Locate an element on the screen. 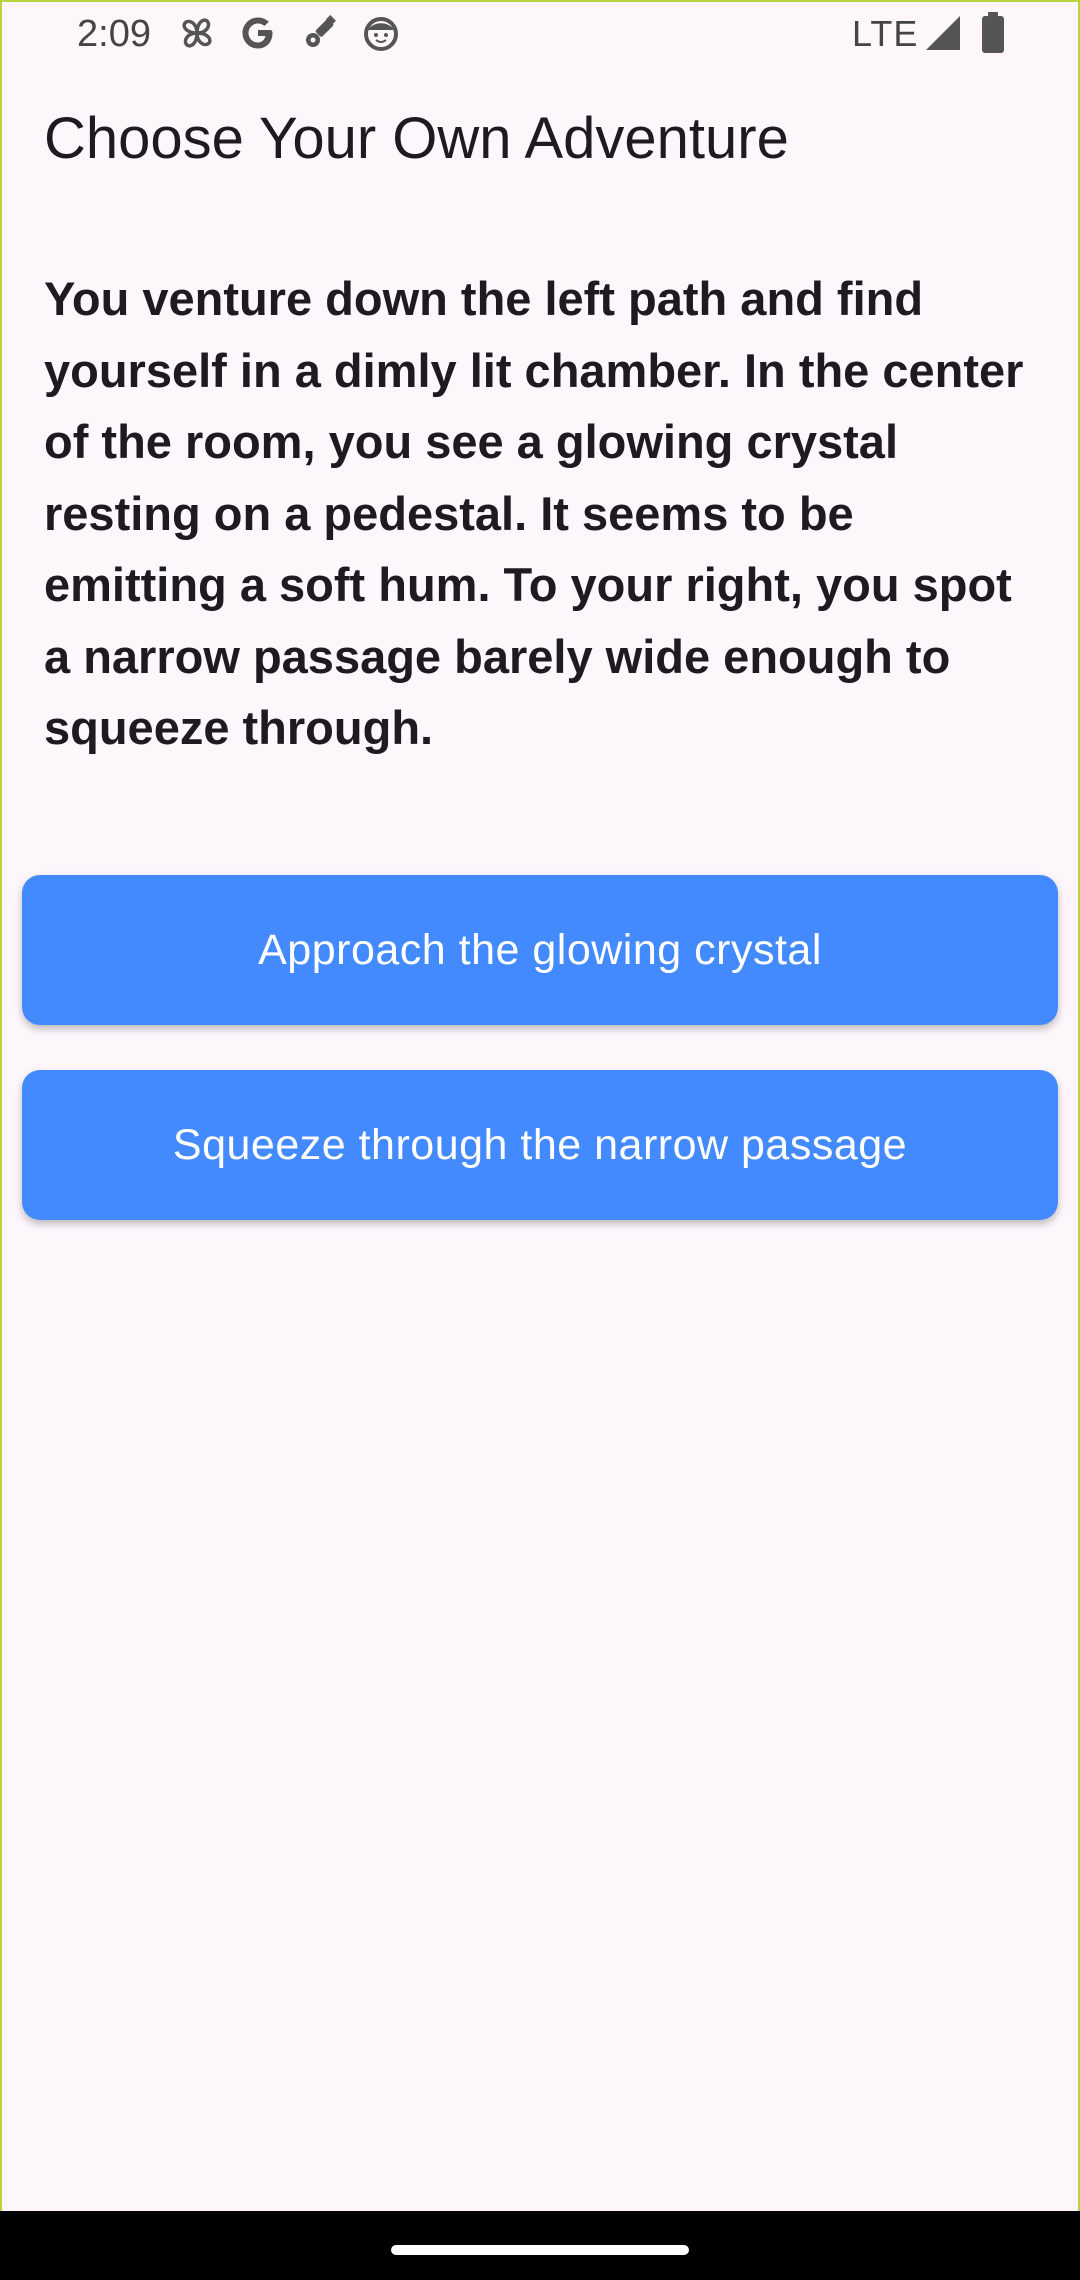  home-gesture-handle is located at coordinates (540, 2250).